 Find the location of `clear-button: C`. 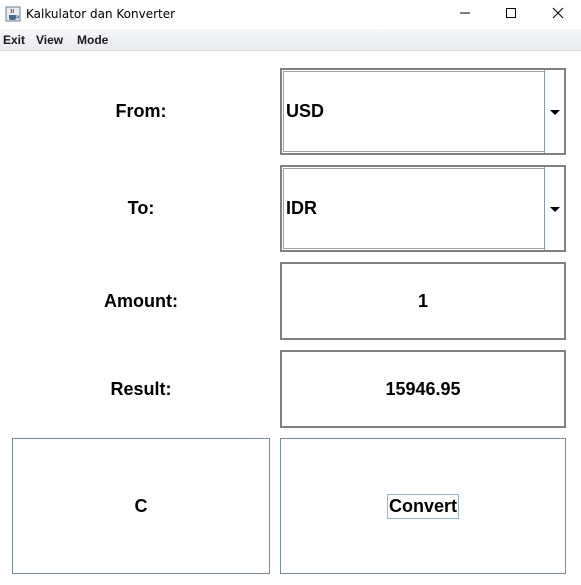

clear-button: C is located at coordinates (141, 506).